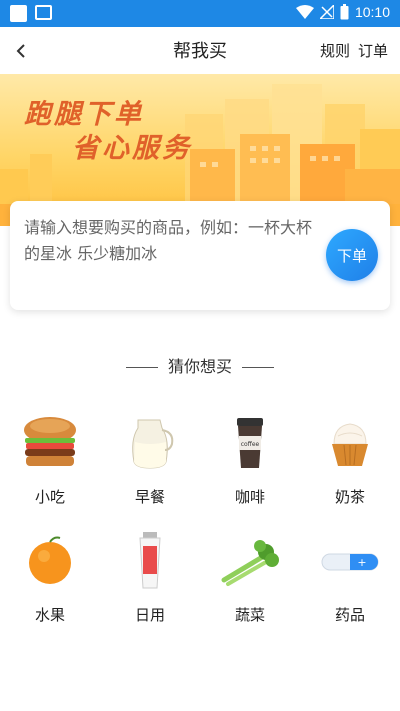 This screenshot has width=400, height=711. What do you see at coordinates (132, 148) in the screenshot?
I see `banner-slogan-line2: 省心服务` at bounding box center [132, 148].